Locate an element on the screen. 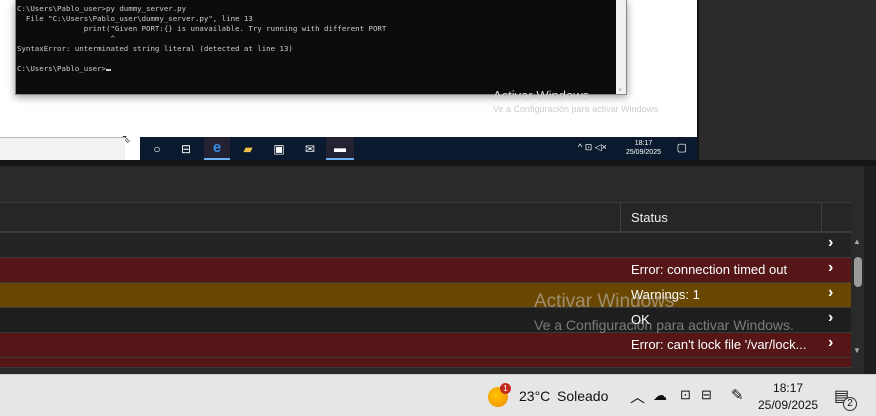 The image size is (876, 416). cmd-icon: ▬ is located at coordinates (340, 148).